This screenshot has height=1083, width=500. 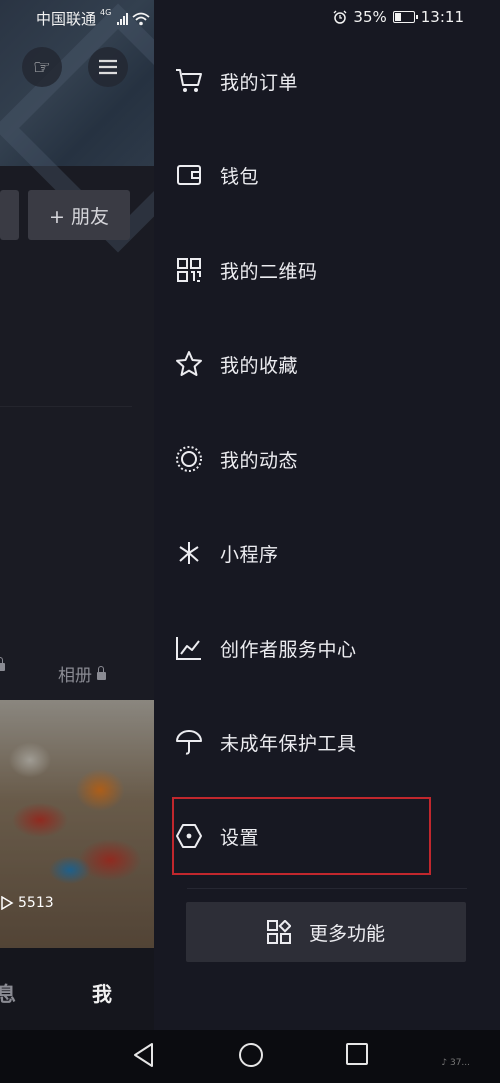 What do you see at coordinates (189, 270) in the screenshot?
I see `qr-code-icon` at bounding box center [189, 270].